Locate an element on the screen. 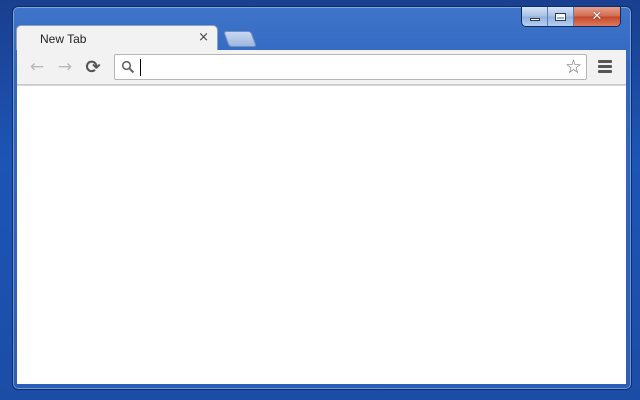  reload-button: ⟳ is located at coordinates (93, 67).